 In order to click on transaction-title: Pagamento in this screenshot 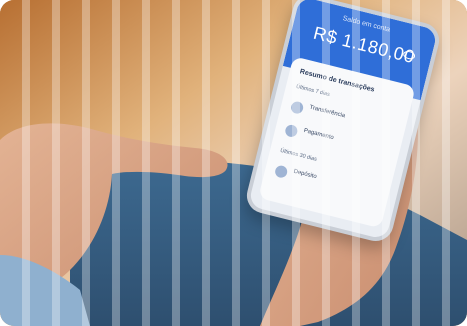, I will do `click(318, 134)`.